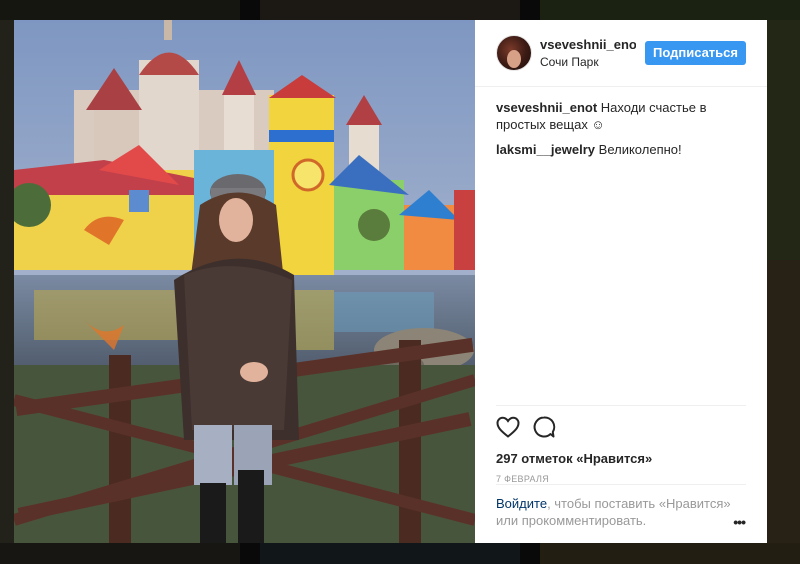 This screenshot has height=564, width=800. What do you see at coordinates (521, 503) in the screenshot?
I see `login-link: Войдите` at bounding box center [521, 503].